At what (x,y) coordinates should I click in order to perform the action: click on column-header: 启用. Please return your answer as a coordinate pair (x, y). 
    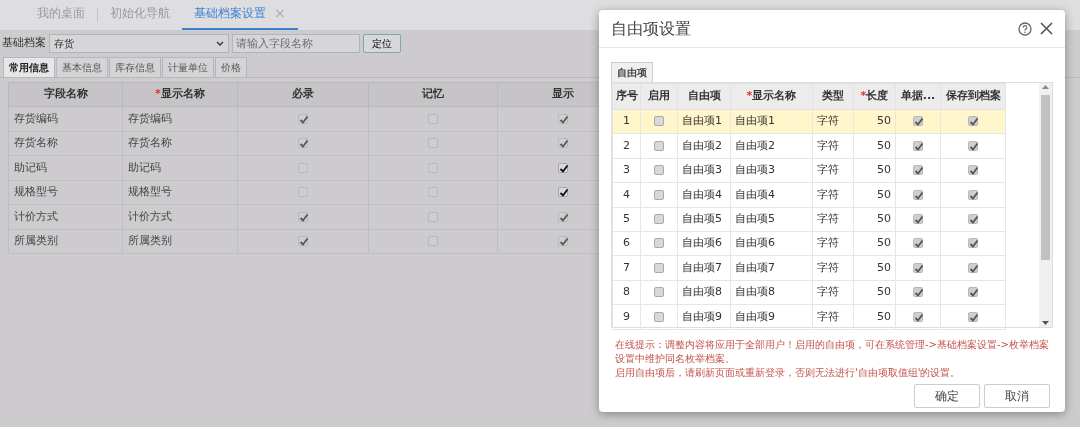
    Looking at the image, I should click on (659, 96).